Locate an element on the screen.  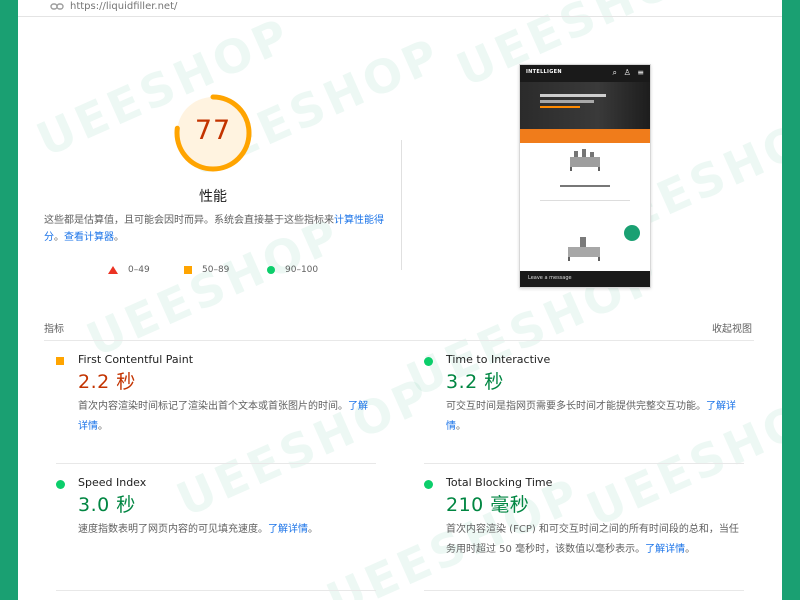
chat-bubble-icon is located at coordinates (632, 233).